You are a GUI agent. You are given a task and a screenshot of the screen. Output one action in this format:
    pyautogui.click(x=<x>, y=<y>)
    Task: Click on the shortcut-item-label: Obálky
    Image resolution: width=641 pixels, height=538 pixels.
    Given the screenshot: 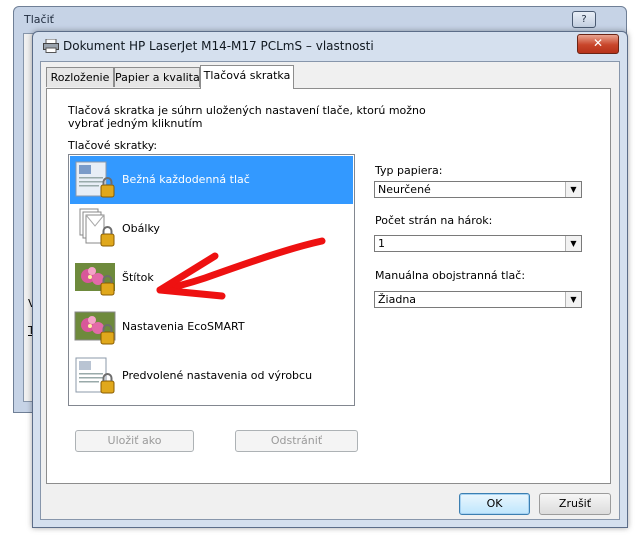 What is the action you would take?
    pyautogui.click(x=141, y=228)
    